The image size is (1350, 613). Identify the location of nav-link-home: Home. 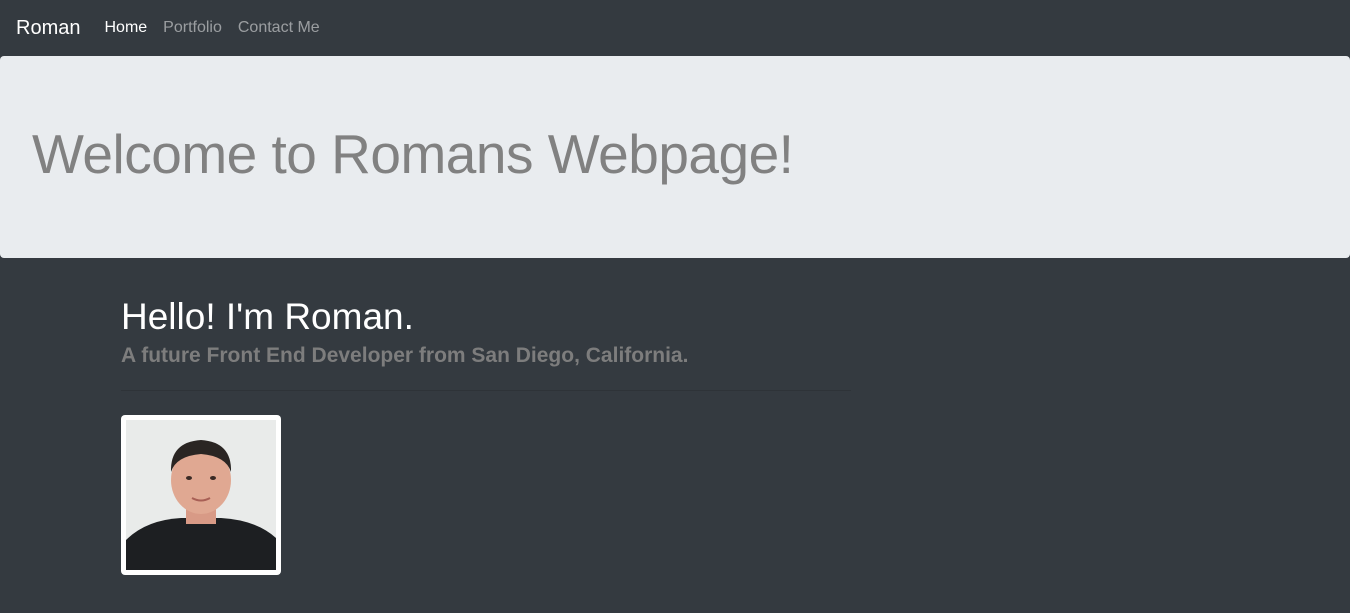
(125, 28).